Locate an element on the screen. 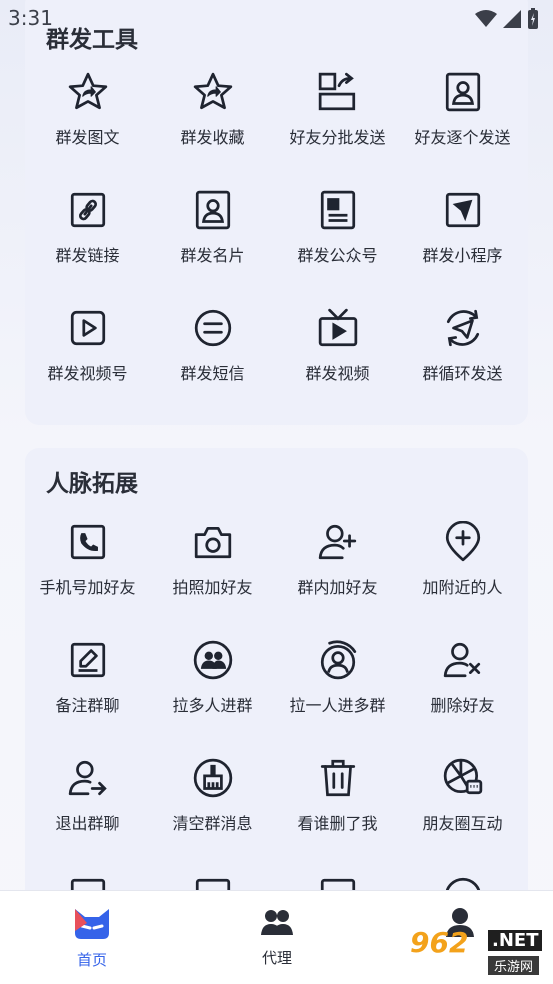 The height and width of the screenshot is (984, 553). tool-label: 群发链接 is located at coordinates (87, 255).